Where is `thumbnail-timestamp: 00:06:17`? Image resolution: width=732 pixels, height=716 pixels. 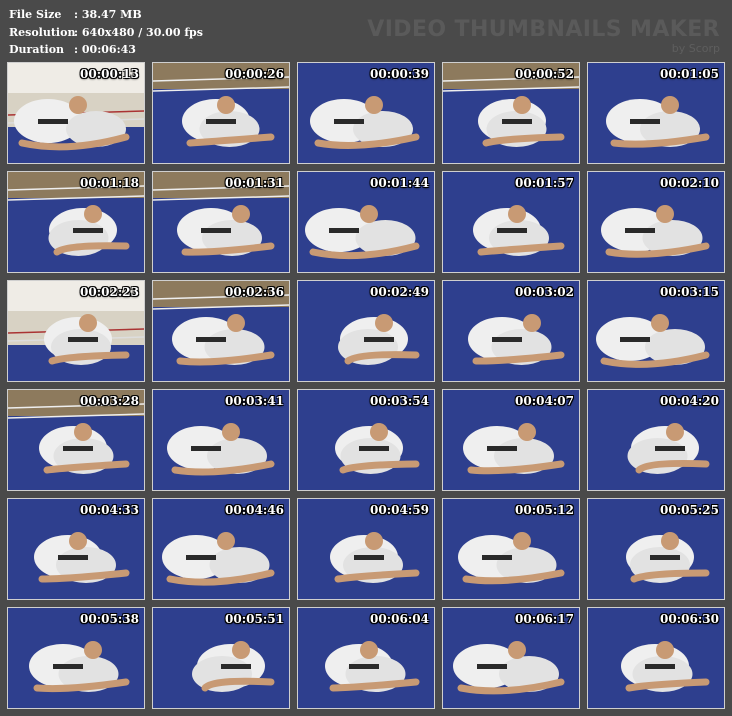
thumbnail-timestamp: 00:06:17 is located at coordinates (544, 619).